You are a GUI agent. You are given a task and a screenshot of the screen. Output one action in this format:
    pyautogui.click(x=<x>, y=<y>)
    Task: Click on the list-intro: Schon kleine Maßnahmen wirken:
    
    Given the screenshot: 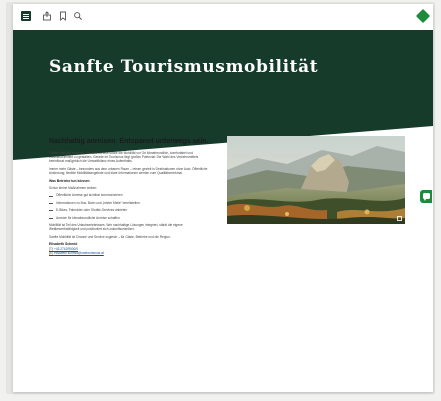 What is the action you would take?
    pyautogui.click(x=73, y=187)
    